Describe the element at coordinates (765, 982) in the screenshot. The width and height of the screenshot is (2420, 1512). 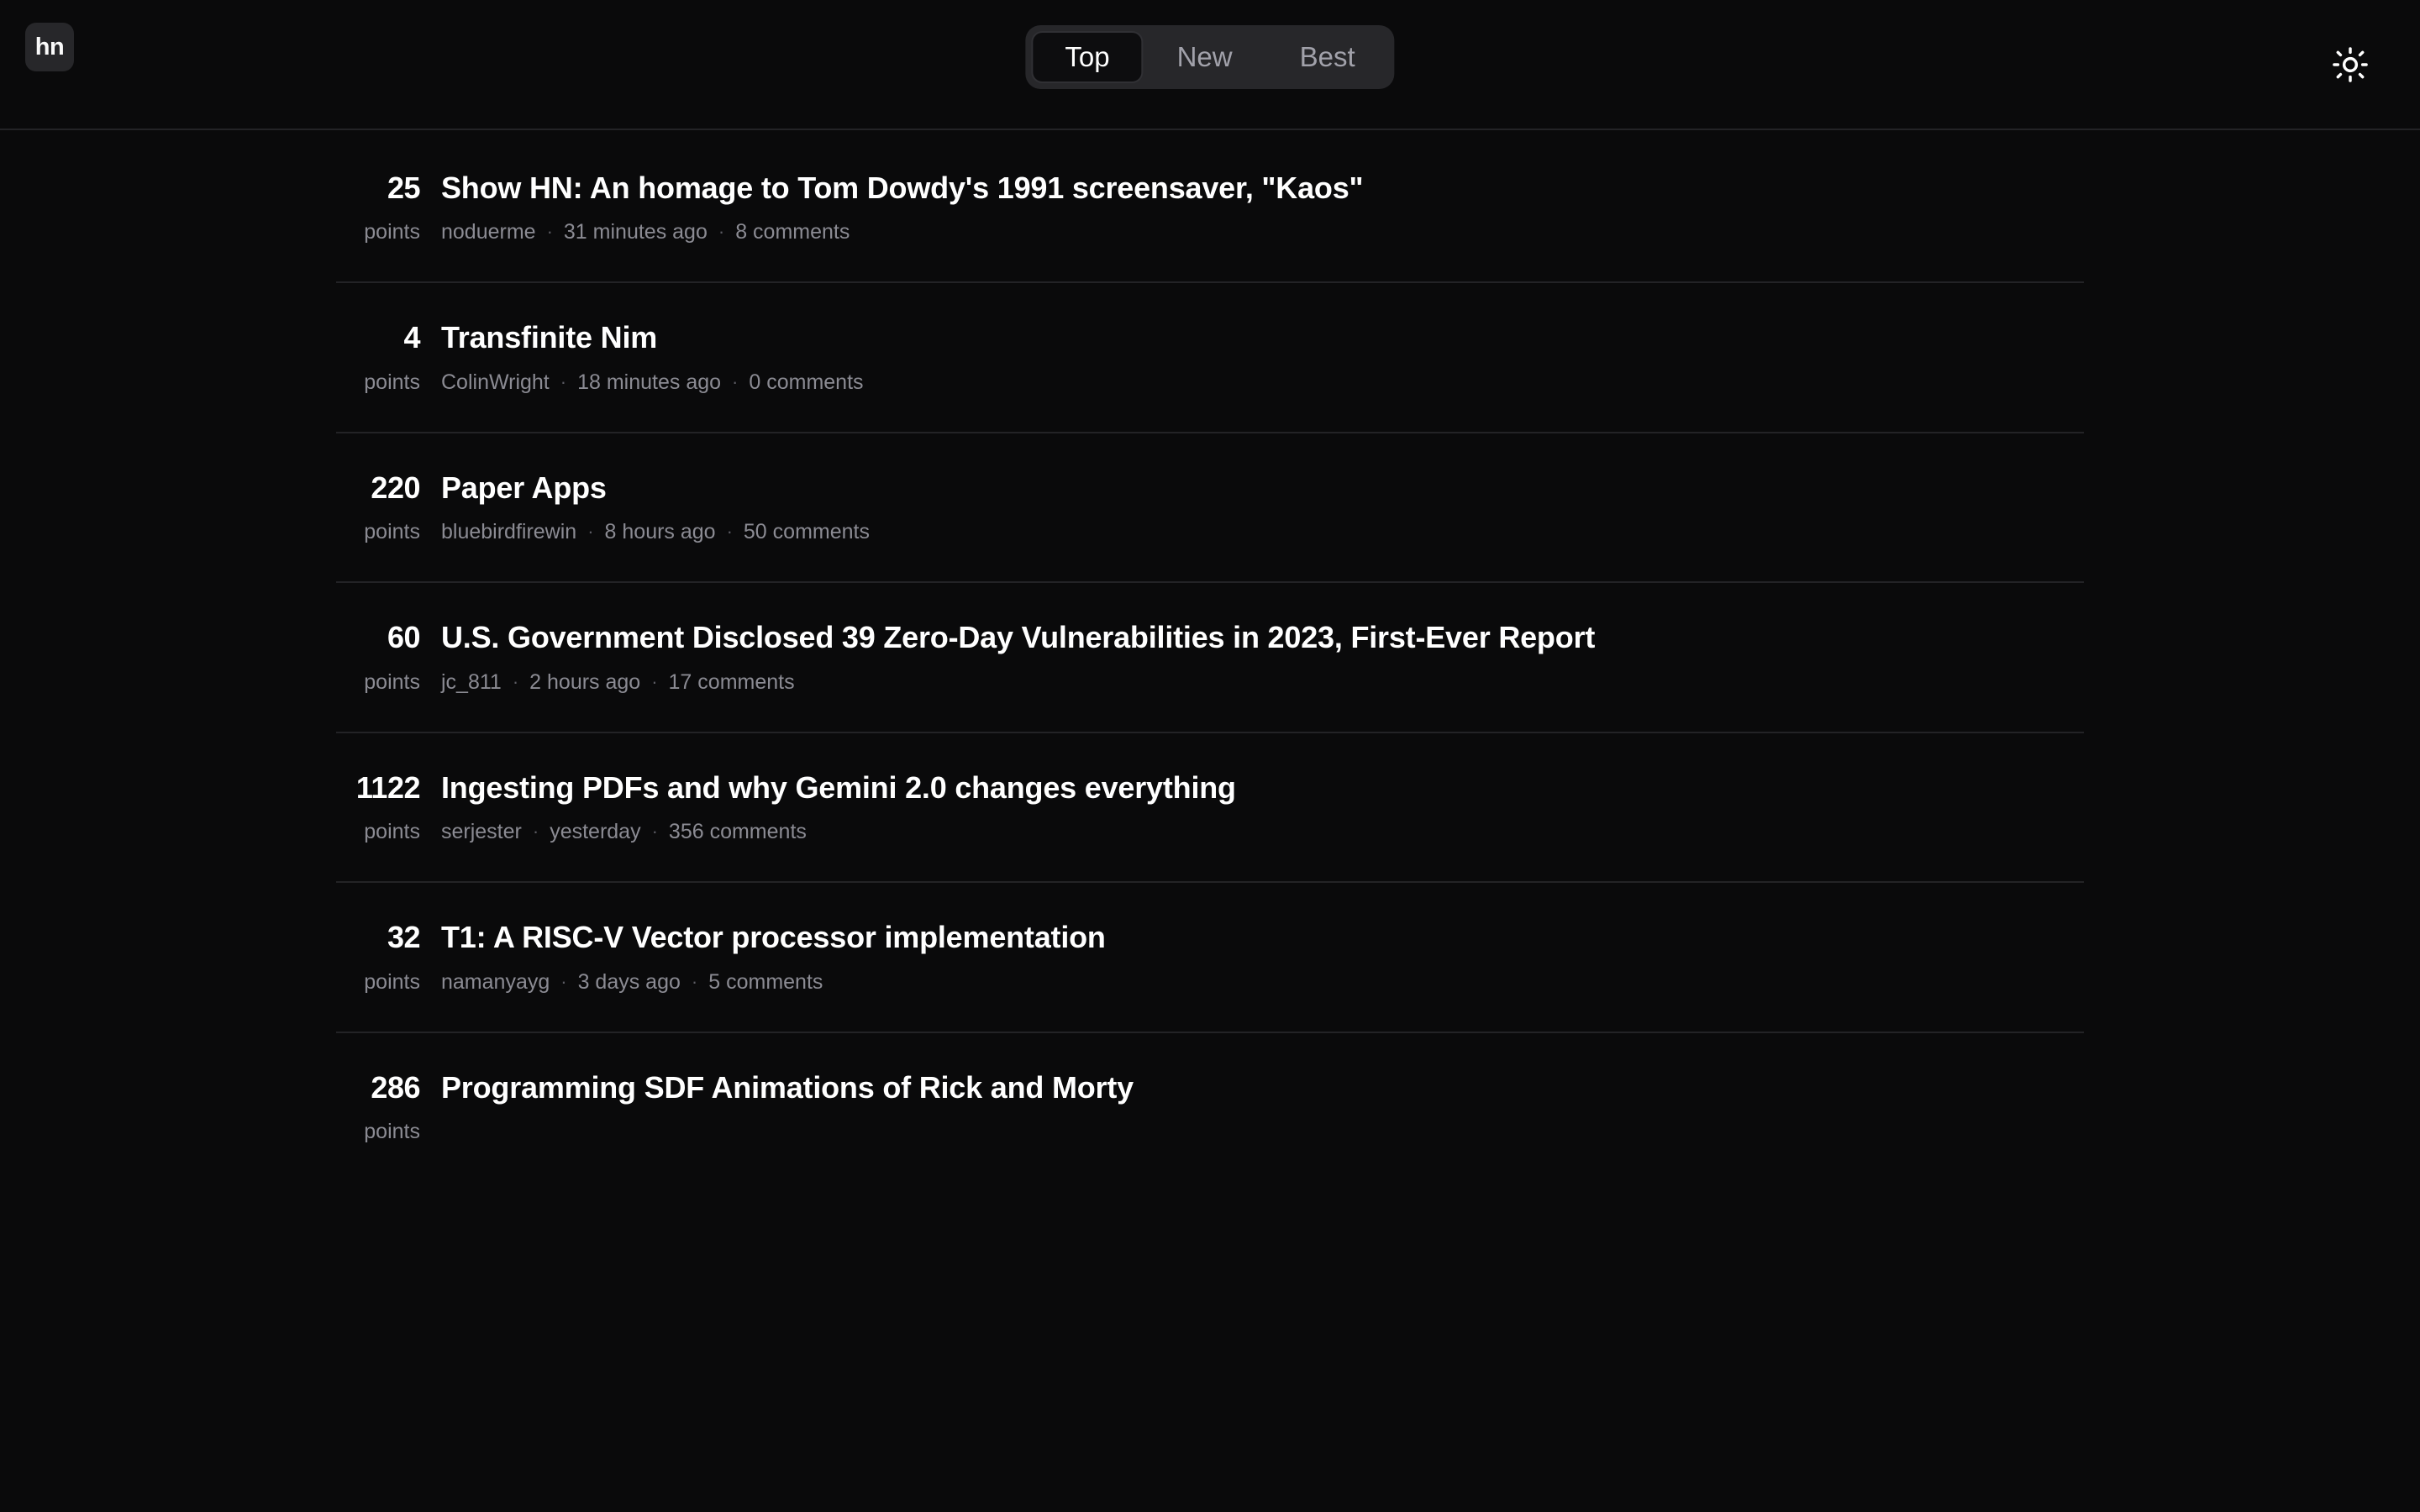
I see `story-comments-link: 5 comments` at that location.